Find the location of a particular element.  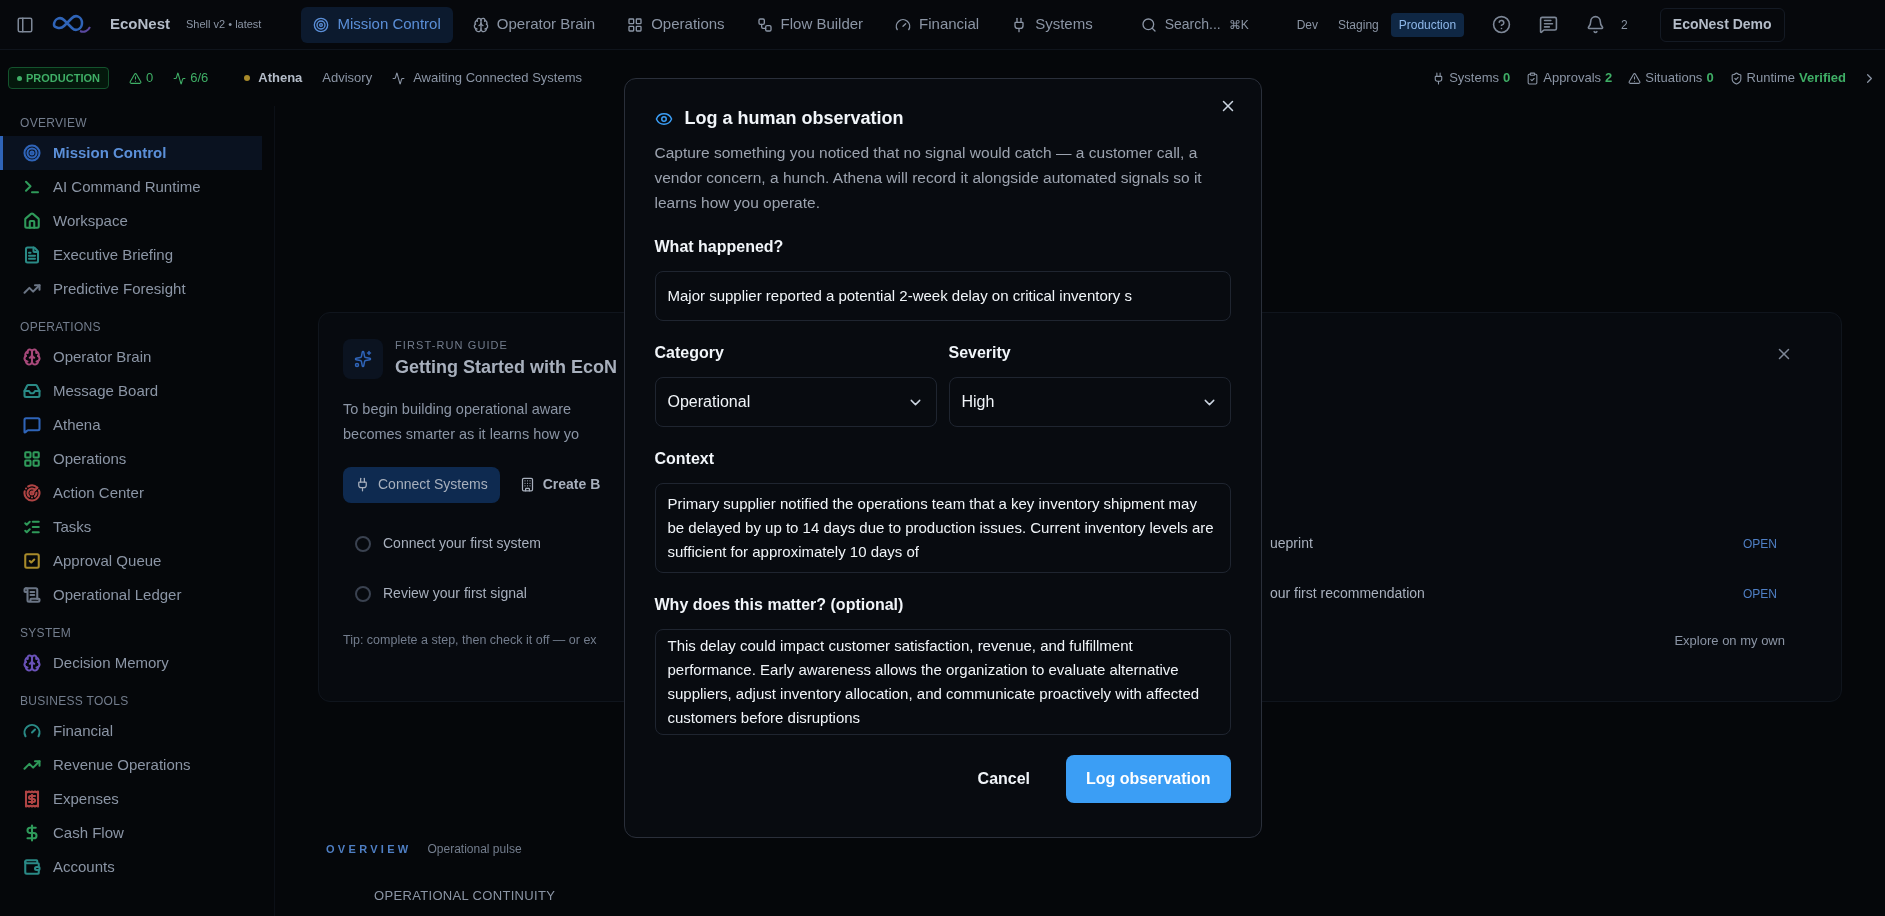

target-icon is located at coordinates (321, 24).